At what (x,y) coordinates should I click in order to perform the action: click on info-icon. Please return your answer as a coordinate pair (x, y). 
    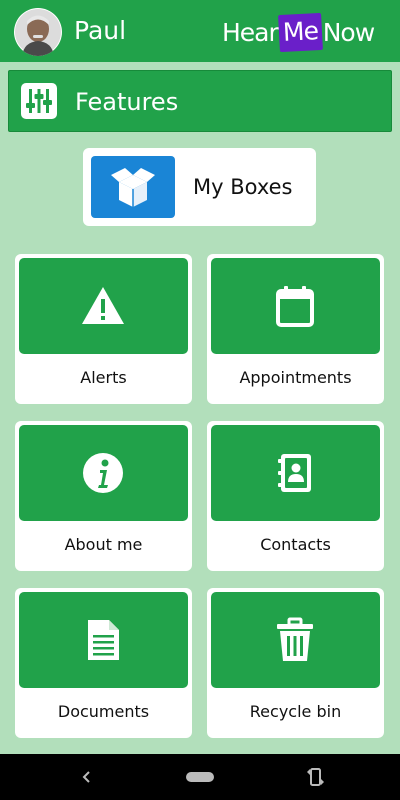
    Looking at the image, I should click on (103, 473).